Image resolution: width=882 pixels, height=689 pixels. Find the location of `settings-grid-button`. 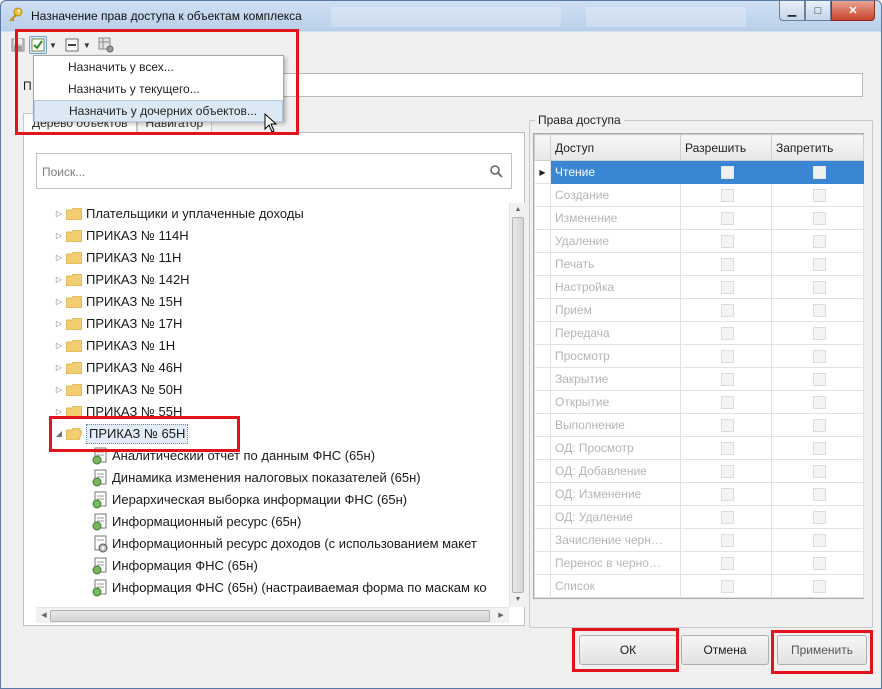

settings-grid-button is located at coordinates (106, 45).